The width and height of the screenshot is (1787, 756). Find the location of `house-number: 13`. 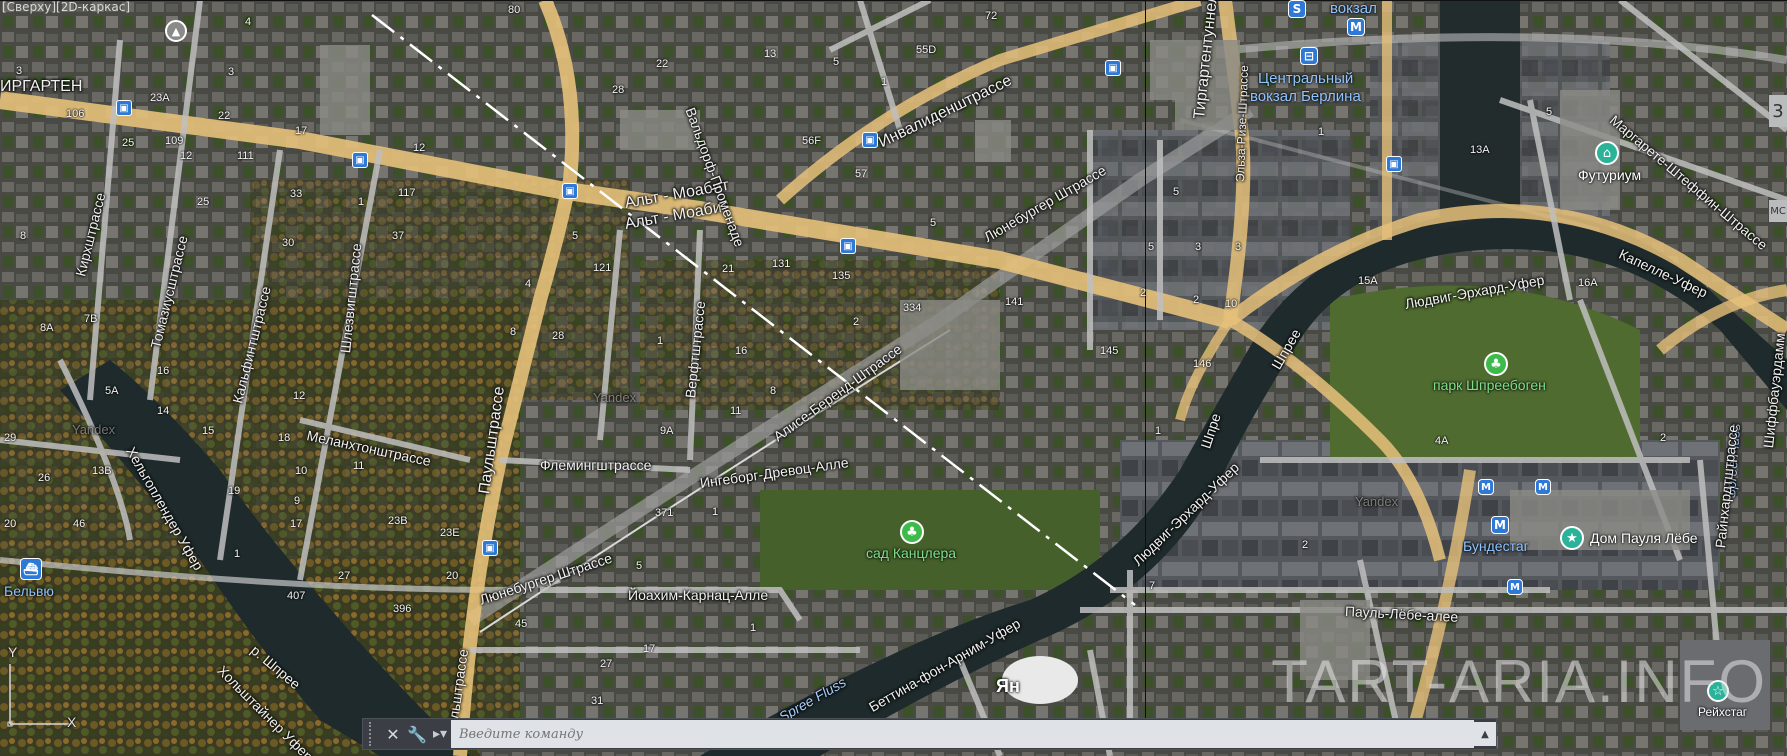

house-number: 13 is located at coordinates (770, 54).